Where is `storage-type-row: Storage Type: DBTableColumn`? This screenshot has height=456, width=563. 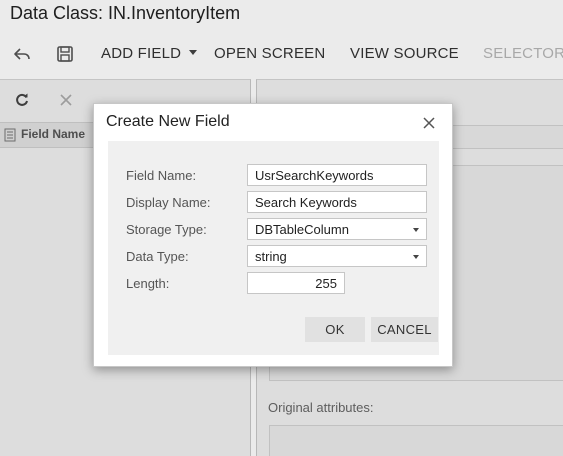
storage-type-row: Storage Type: DBTableColumn is located at coordinates (273, 230).